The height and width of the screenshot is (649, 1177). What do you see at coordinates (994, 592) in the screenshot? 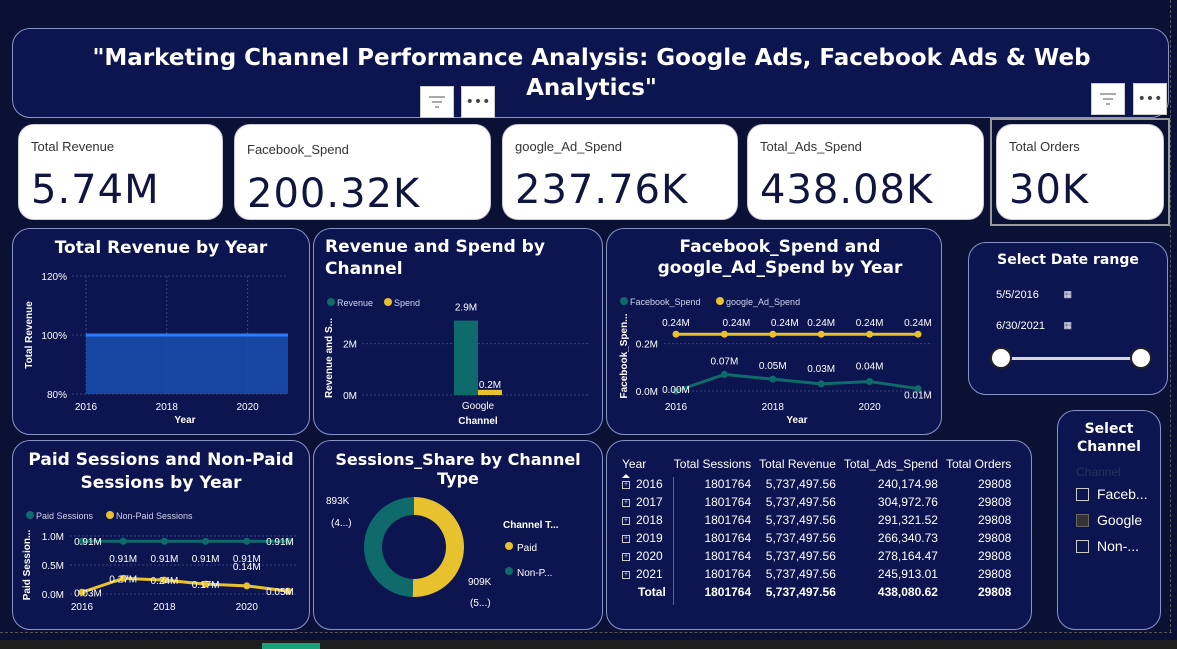
I see `total-cell: 29808` at bounding box center [994, 592].